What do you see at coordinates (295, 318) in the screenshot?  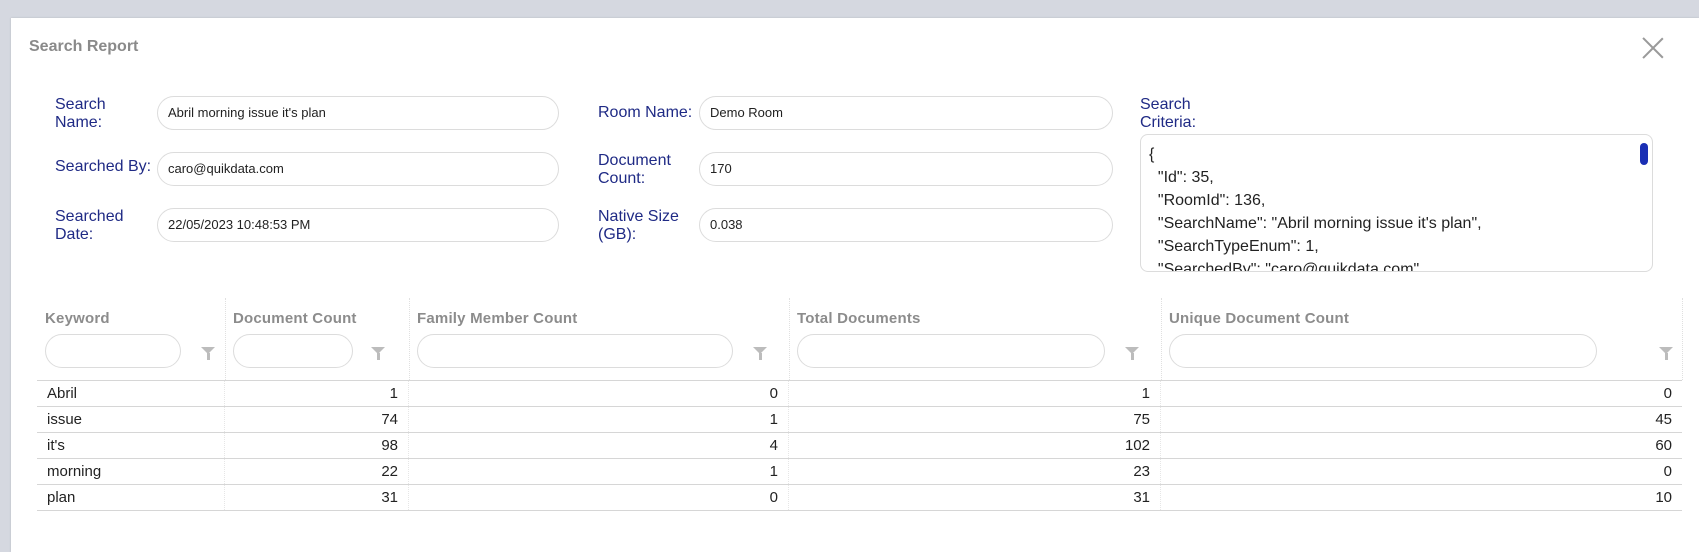 I see `column-title: Document Count` at bounding box center [295, 318].